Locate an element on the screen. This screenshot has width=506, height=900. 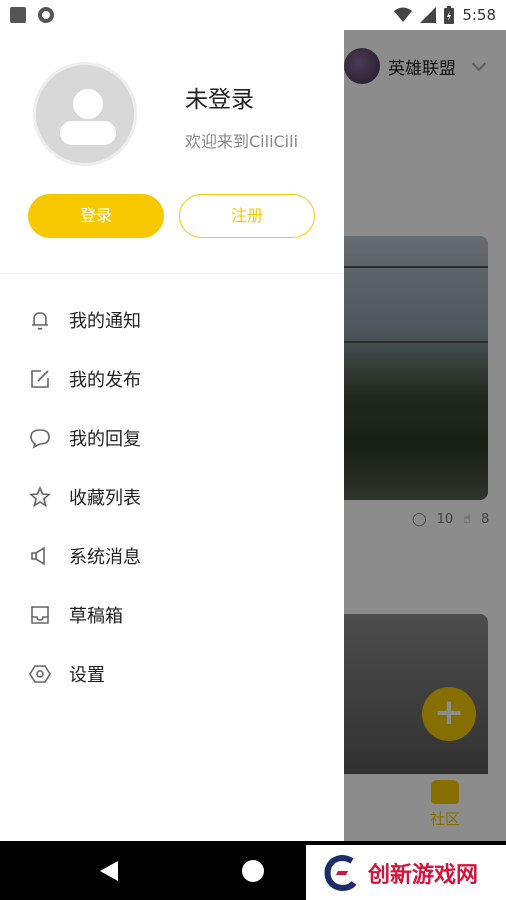
menu-item-label: 草稿箱 is located at coordinates (96, 616).